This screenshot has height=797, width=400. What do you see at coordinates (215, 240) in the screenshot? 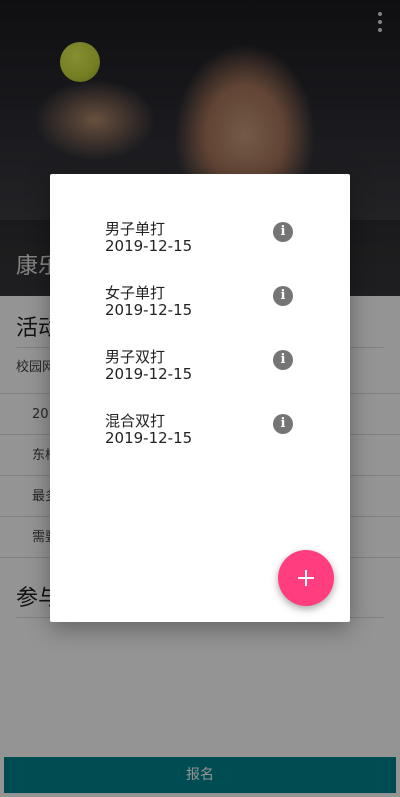
I see `event-item-mens-singles: 男子单打 2019-12-15 i` at bounding box center [215, 240].